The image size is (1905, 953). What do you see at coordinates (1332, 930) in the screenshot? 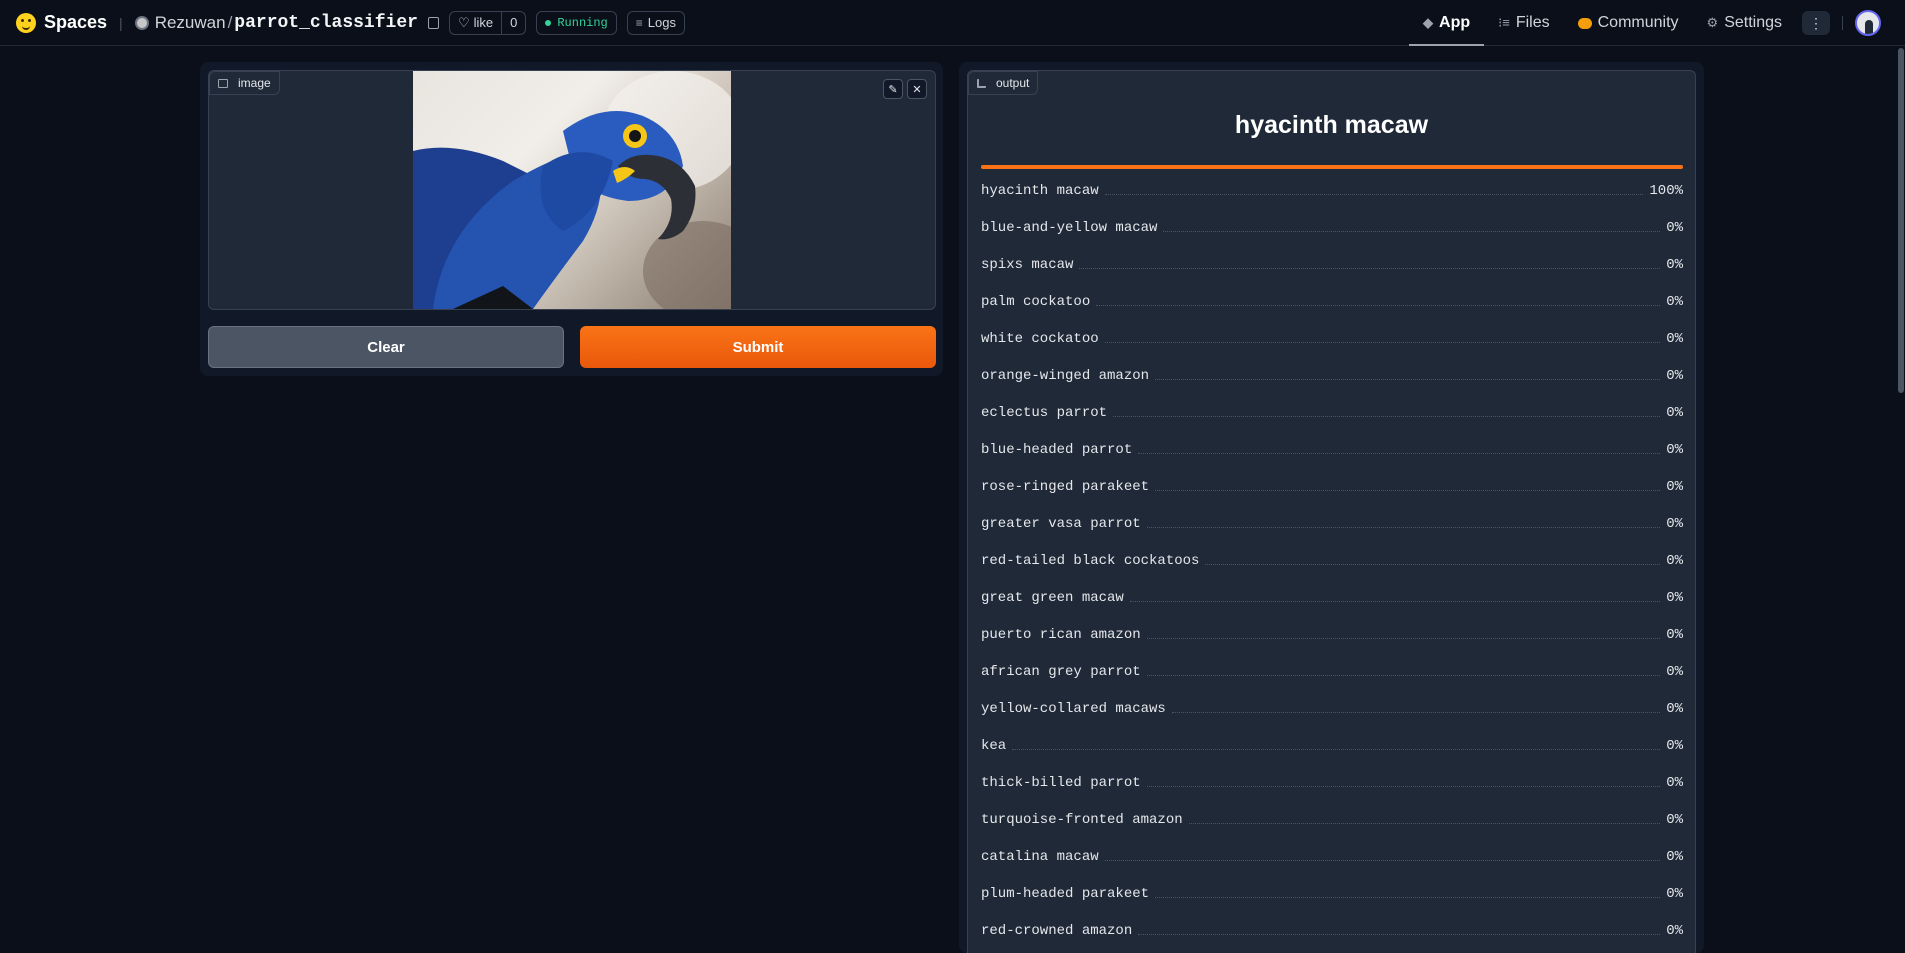
I see `confidence-row: red-crowned amazon 0%` at bounding box center [1332, 930].